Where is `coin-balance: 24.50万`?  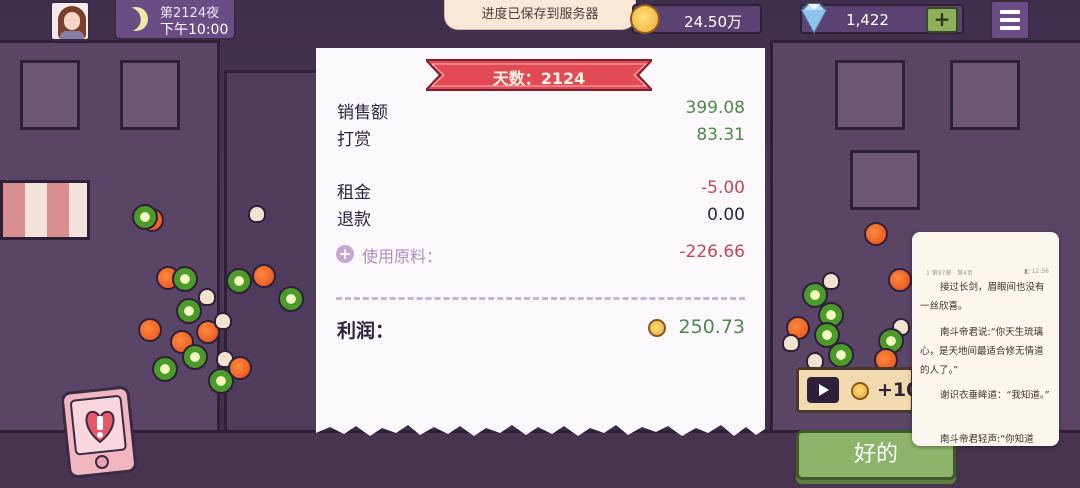
coin-balance: 24.50万 is located at coordinates (696, 19).